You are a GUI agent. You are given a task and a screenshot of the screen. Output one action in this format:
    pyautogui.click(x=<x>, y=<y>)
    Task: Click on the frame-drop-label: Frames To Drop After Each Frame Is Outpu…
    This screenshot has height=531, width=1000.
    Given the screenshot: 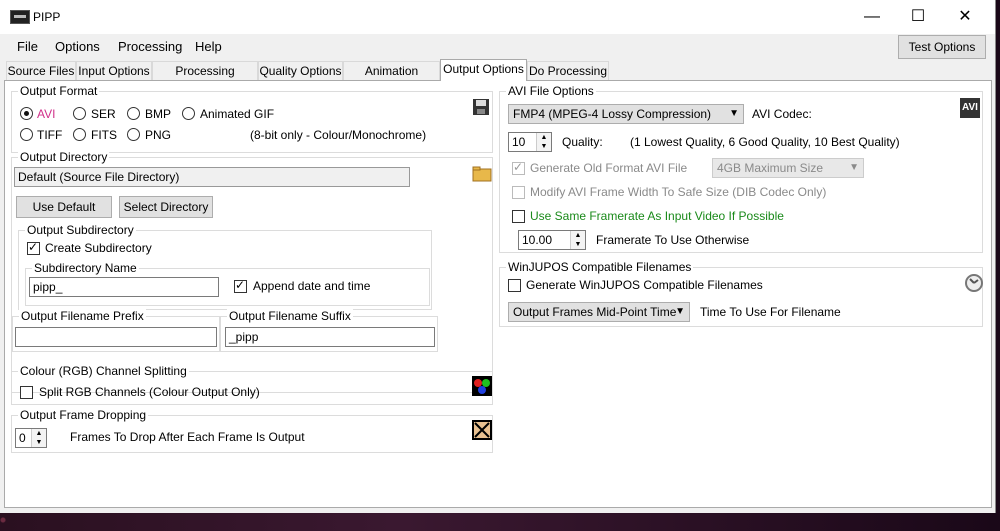 What is the action you would take?
    pyautogui.click(x=187, y=437)
    